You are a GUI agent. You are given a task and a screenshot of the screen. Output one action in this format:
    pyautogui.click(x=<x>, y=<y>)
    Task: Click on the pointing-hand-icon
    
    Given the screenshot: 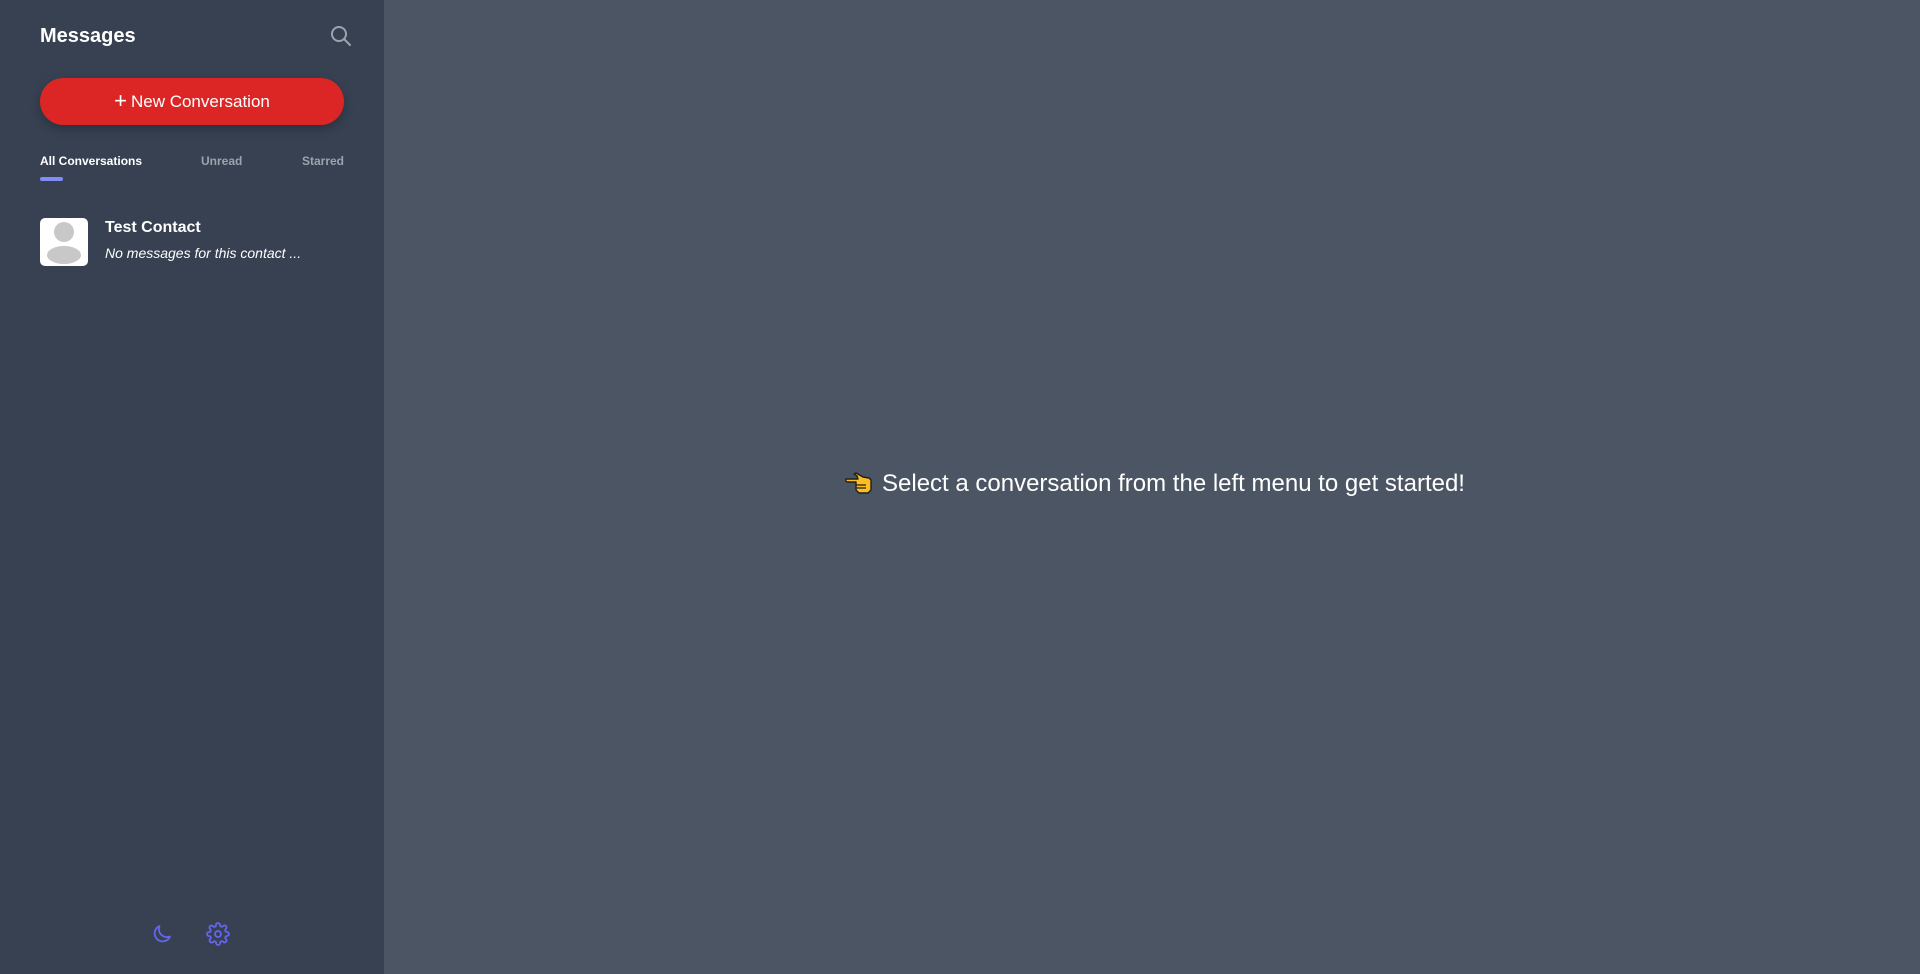 What is the action you would take?
    pyautogui.click(x=858, y=483)
    